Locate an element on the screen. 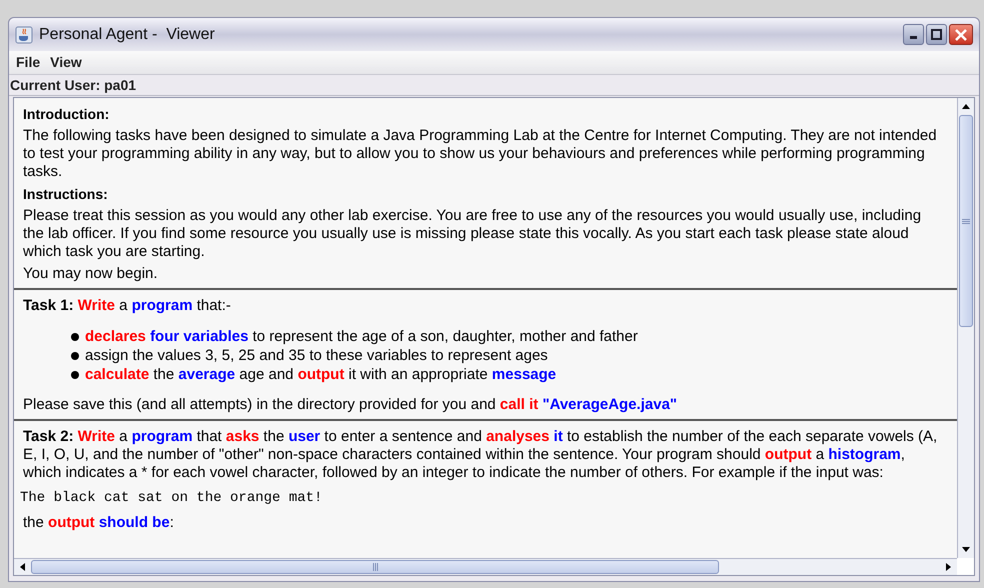  maximize-button is located at coordinates (936, 34).